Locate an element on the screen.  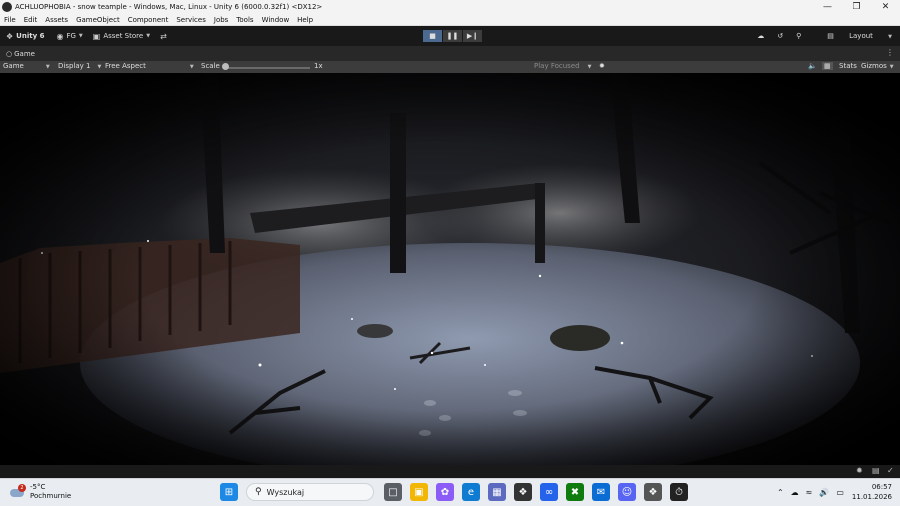
menu-file: File is located at coordinates (10, 20).